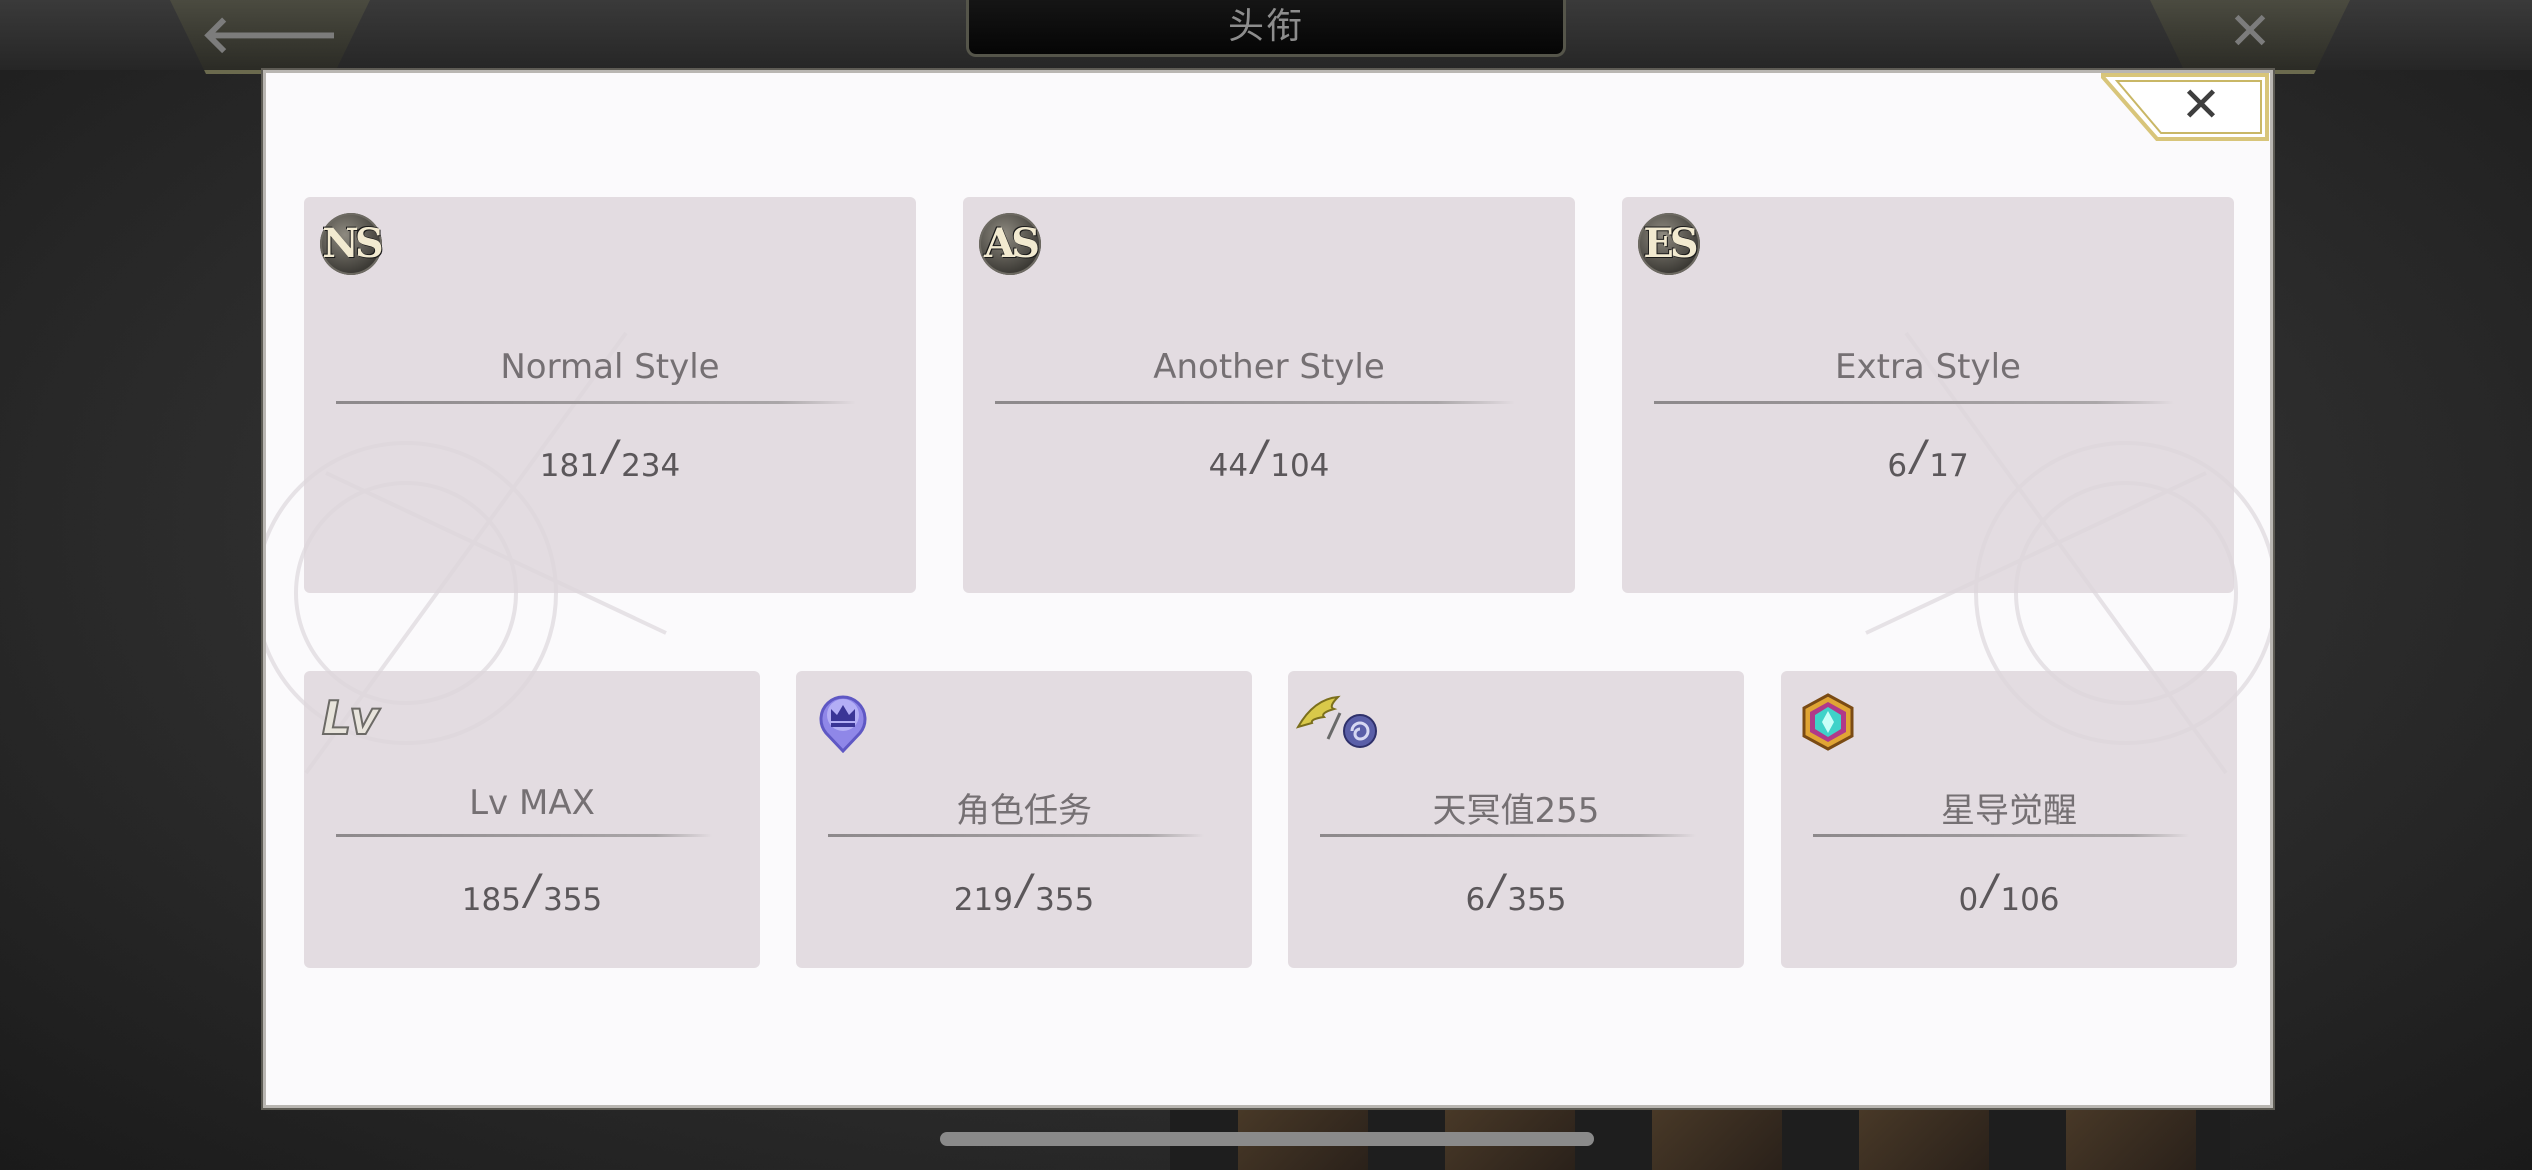  What do you see at coordinates (2030, 900) in the screenshot?
I see `count-total: 106` at bounding box center [2030, 900].